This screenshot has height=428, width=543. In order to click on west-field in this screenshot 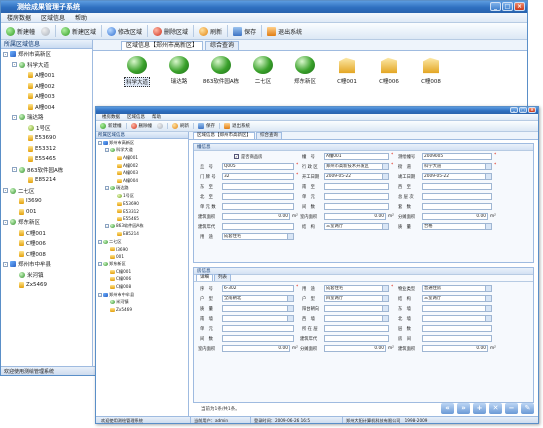, I will do `click(457, 186)`.